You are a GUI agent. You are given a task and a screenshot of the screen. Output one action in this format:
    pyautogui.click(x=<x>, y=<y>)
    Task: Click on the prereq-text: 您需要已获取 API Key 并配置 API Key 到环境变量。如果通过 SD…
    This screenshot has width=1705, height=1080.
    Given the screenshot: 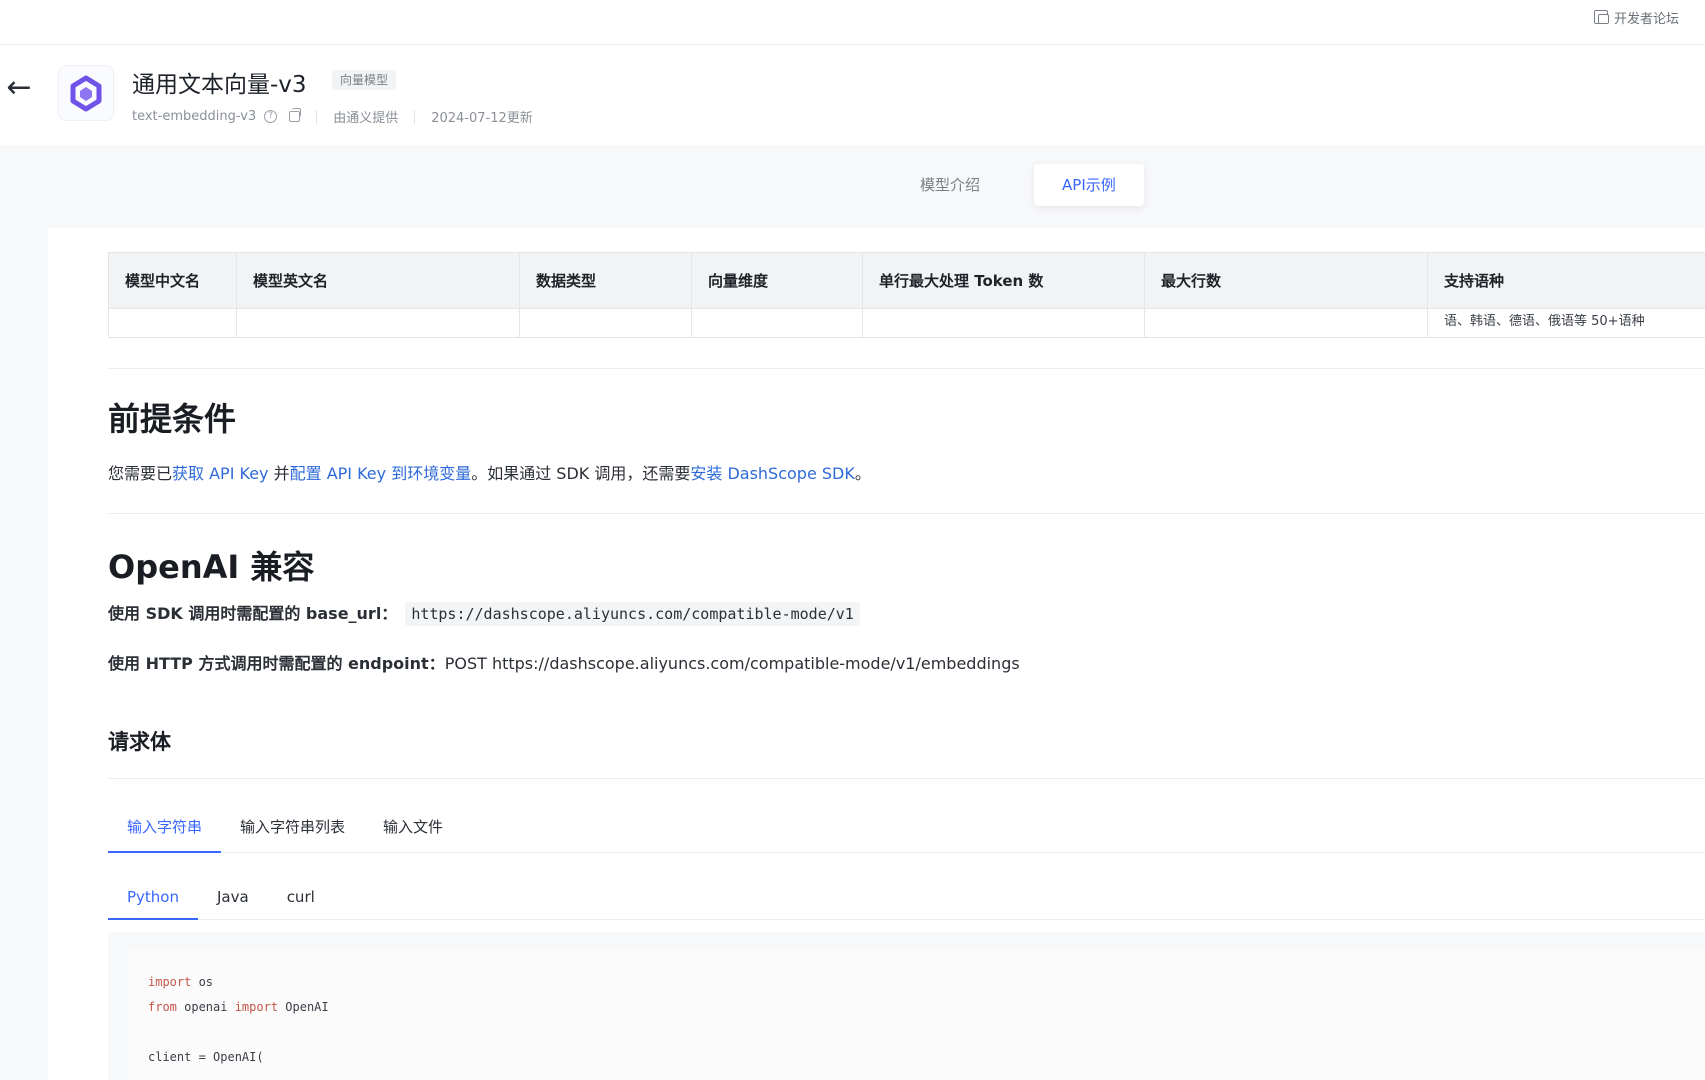 What is the action you would take?
    pyautogui.click(x=489, y=472)
    